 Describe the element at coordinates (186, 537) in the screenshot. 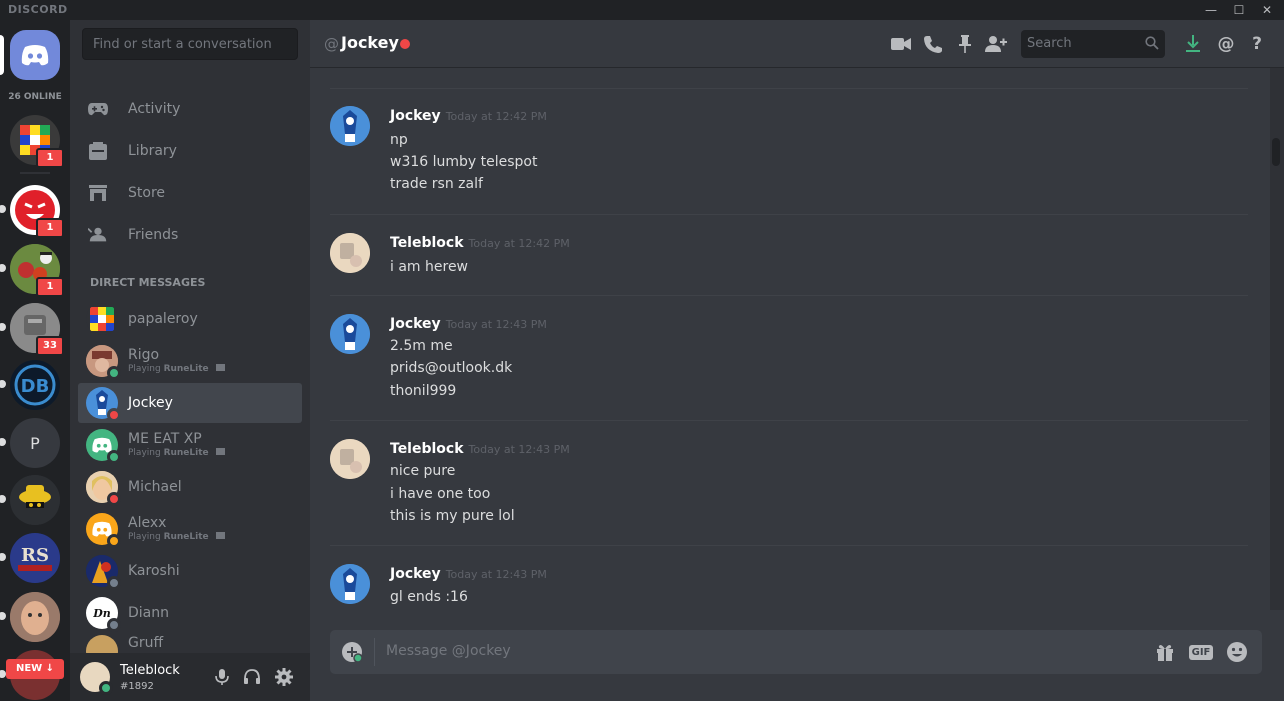

I see `activity-game: RuneLite` at that location.